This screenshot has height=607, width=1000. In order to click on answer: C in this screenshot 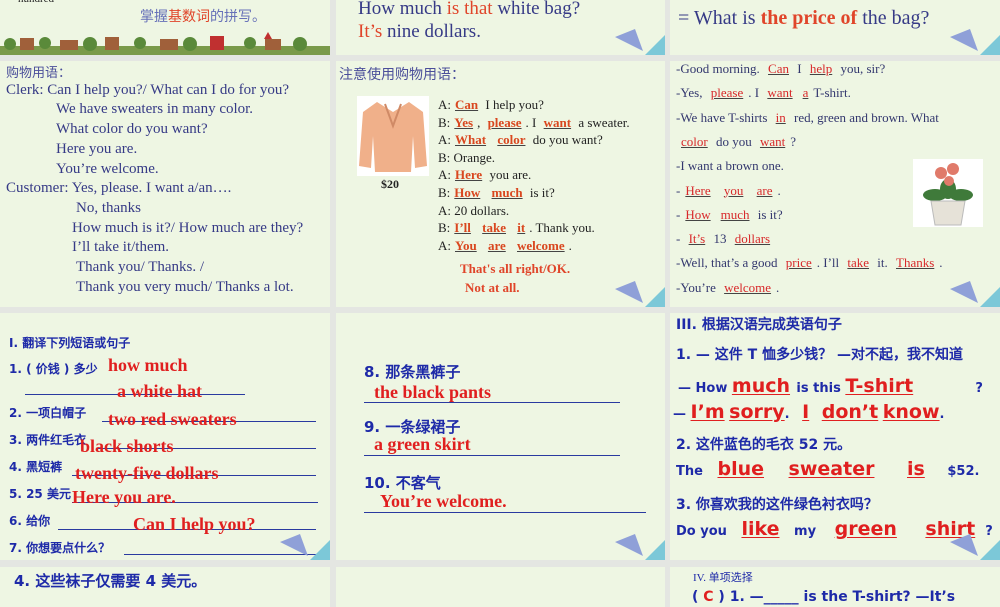, I will do `click(708, 597)`.